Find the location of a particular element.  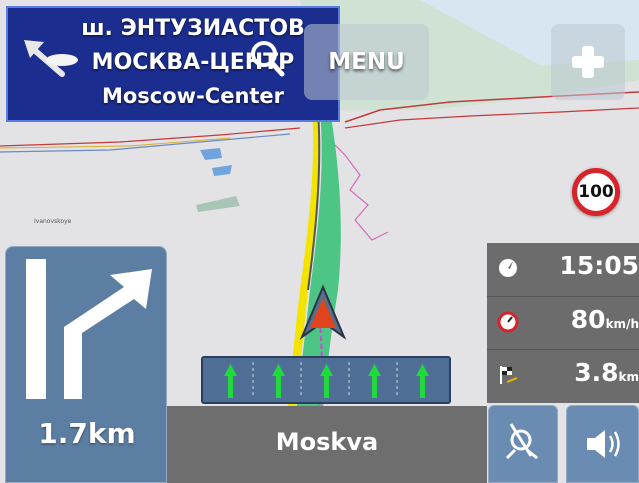

remaining-unit: km is located at coordinates (628, 377).